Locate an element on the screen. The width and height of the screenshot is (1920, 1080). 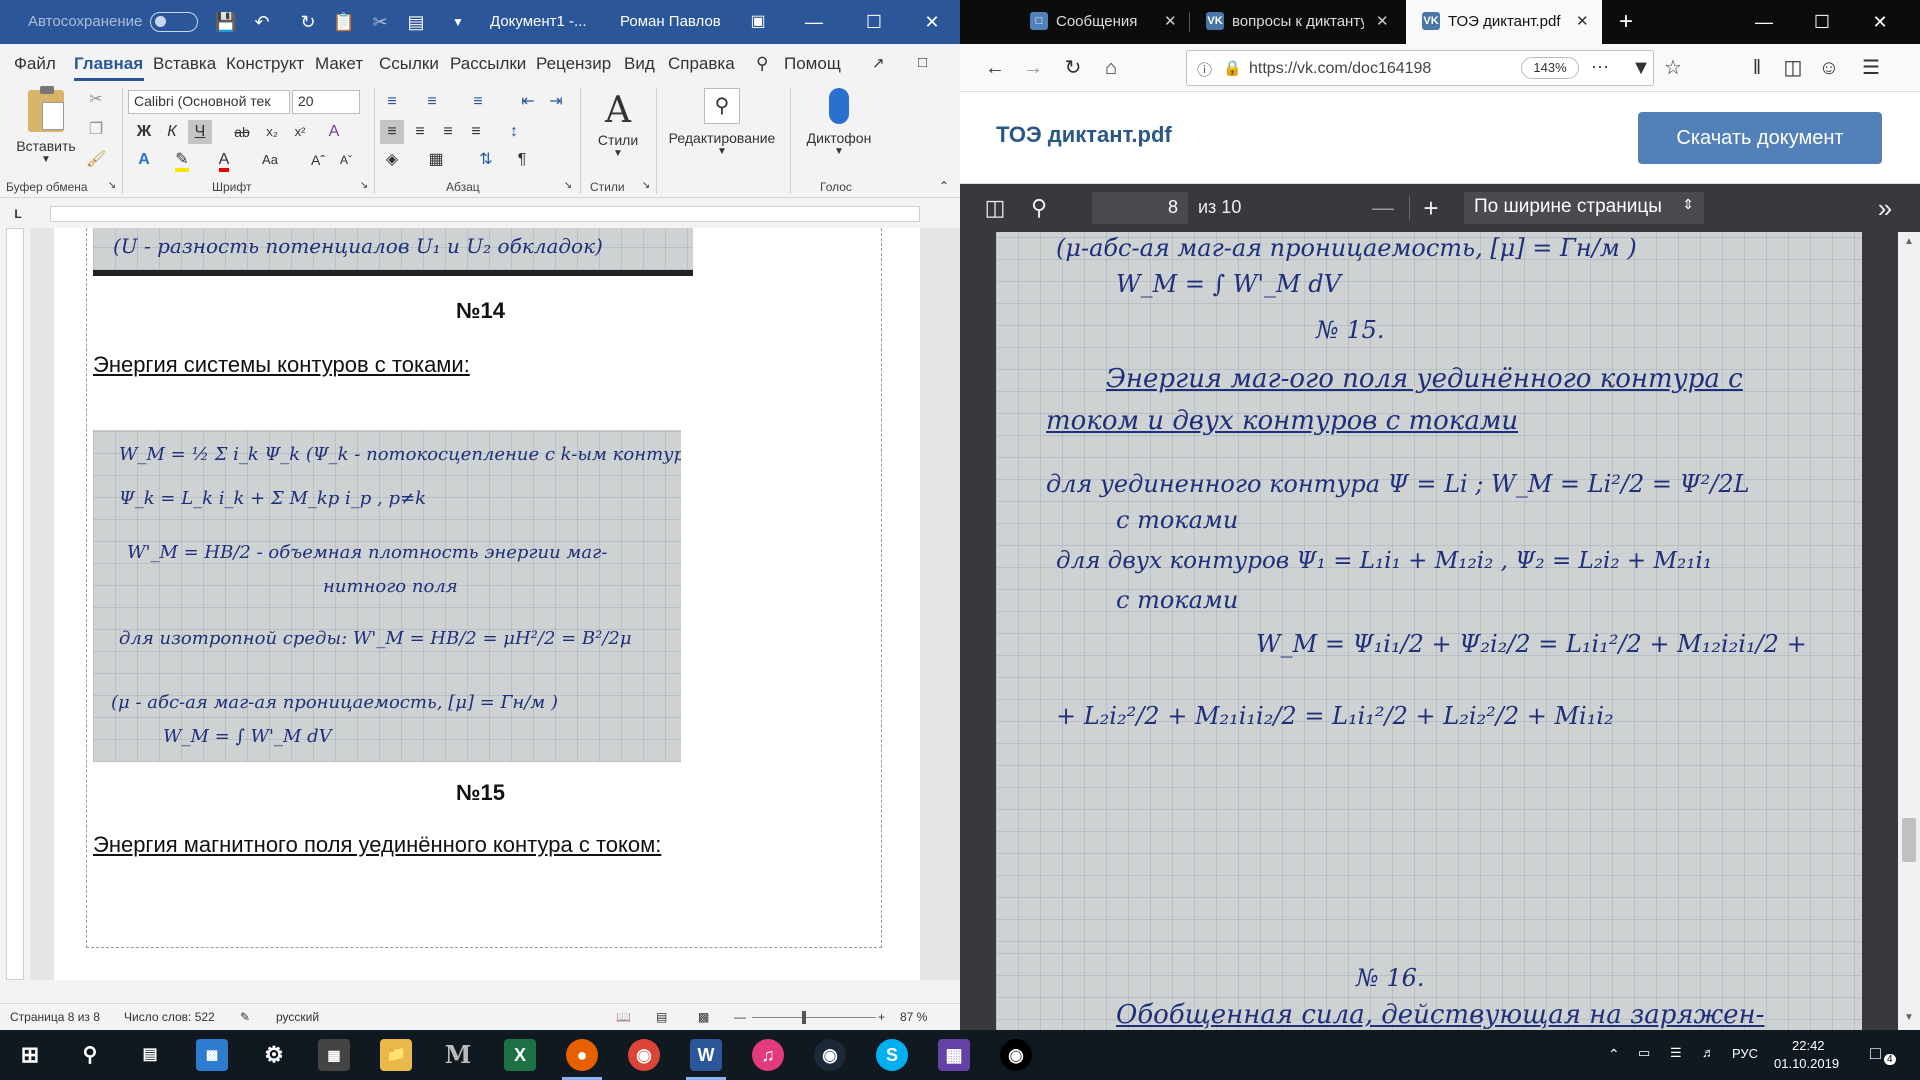
grow-font-icon: Aˆ is located at coordinates (318, 160).